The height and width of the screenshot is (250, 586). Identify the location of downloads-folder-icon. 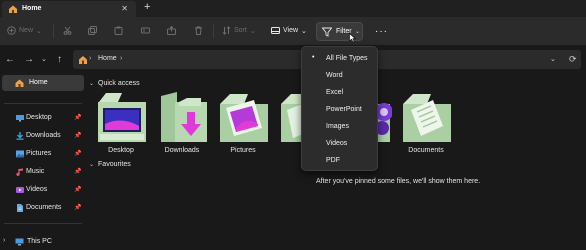
(184, 117).